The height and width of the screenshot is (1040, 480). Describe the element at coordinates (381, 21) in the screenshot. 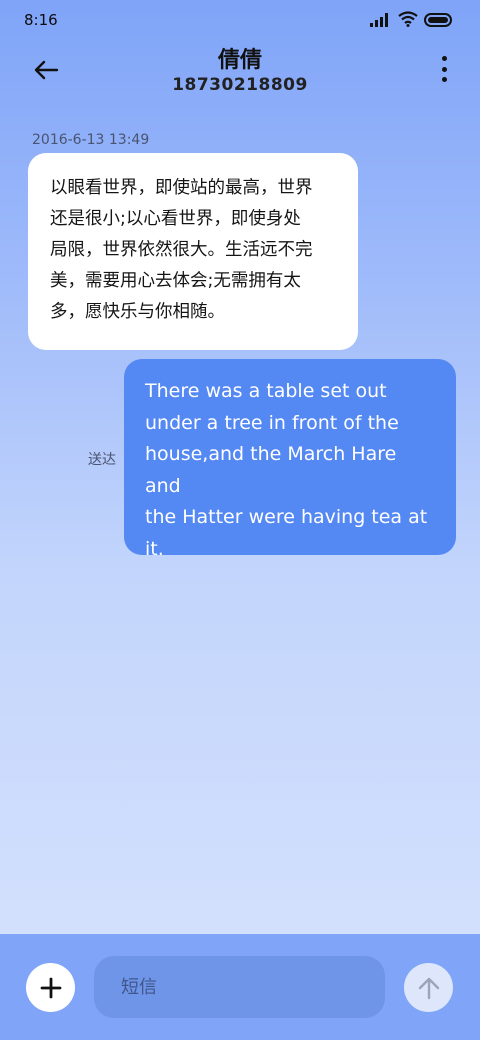

I see `signal-icon` at that location.